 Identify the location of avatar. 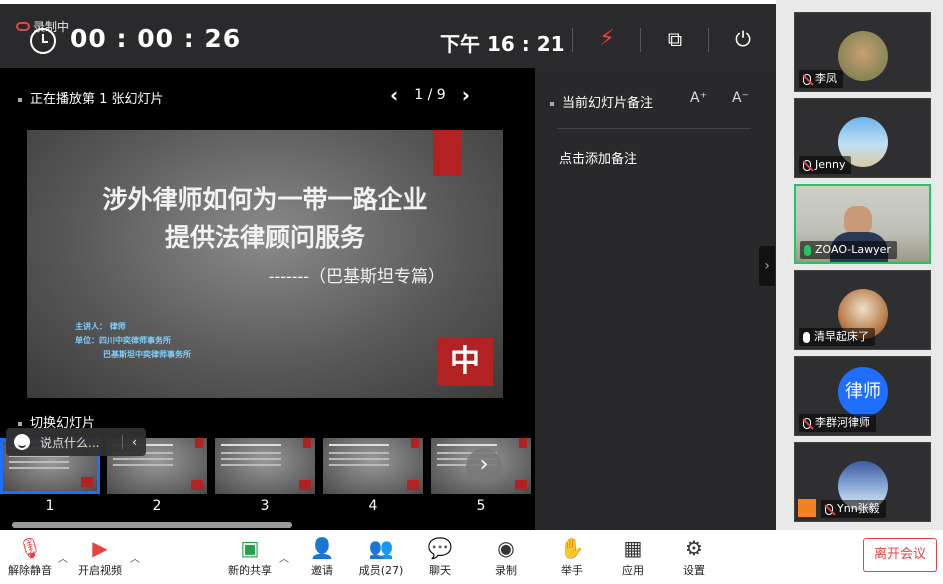
(863, 56).